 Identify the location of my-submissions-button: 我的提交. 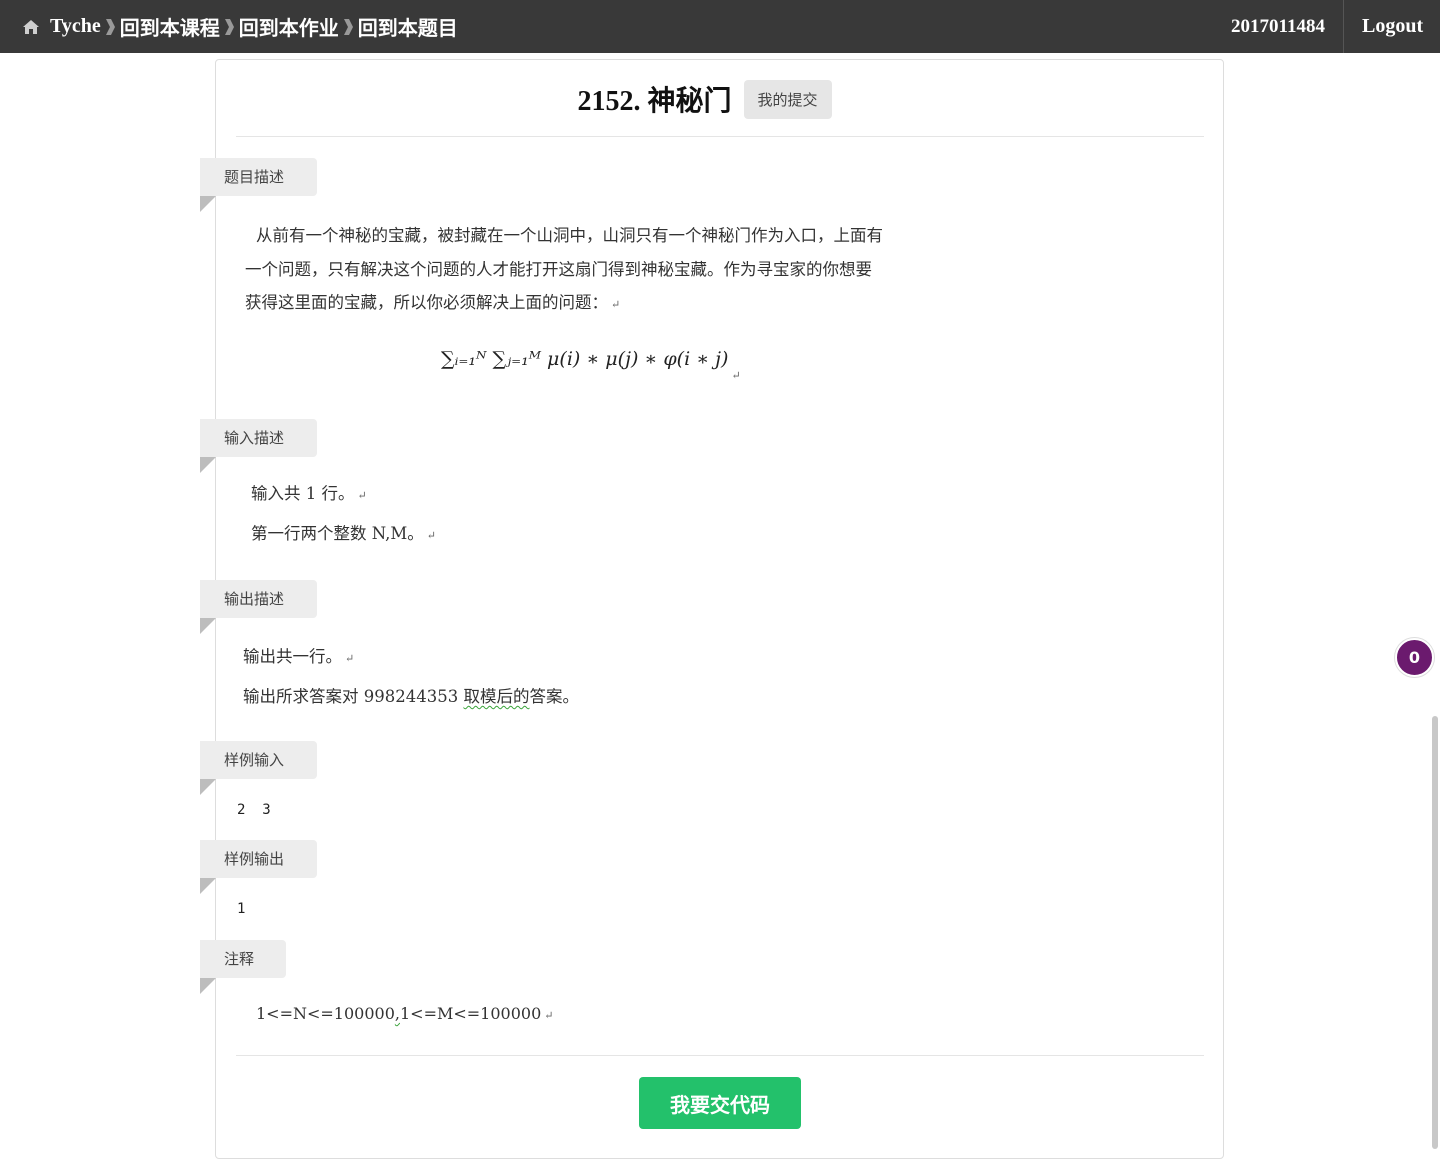
(787, 99).